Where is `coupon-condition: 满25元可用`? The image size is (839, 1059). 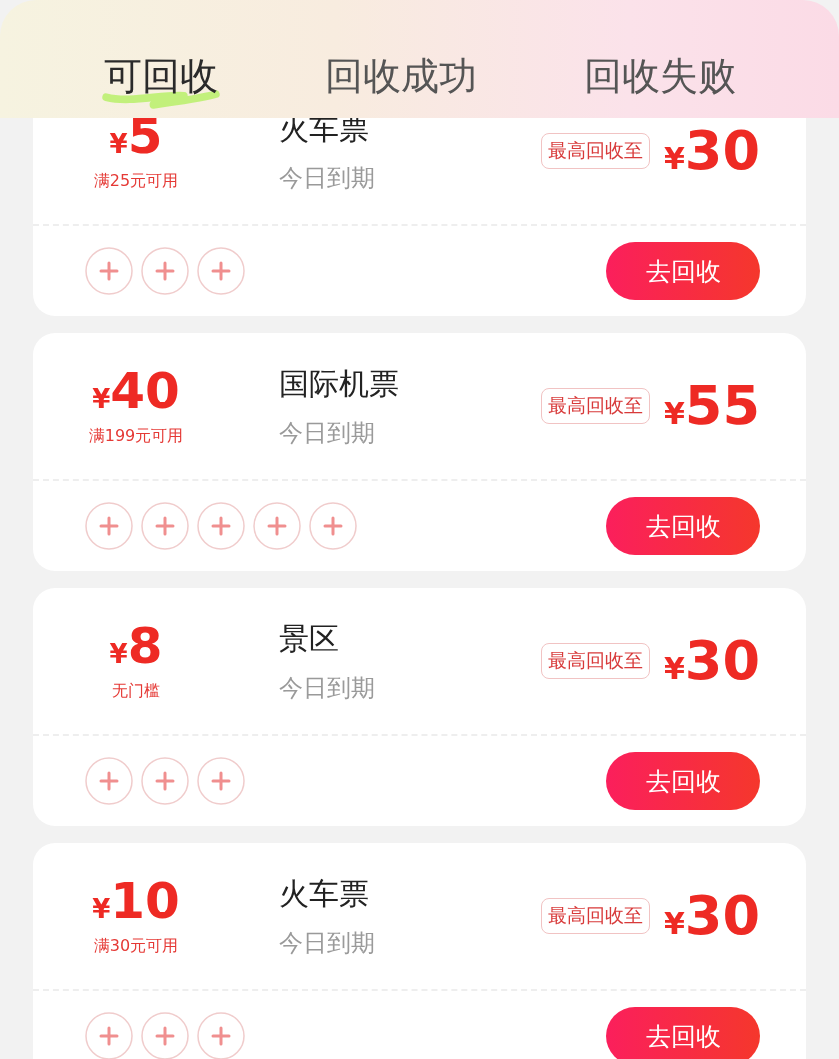 coupon-condition: 满25元可用 is located at coordinates (136, 181).